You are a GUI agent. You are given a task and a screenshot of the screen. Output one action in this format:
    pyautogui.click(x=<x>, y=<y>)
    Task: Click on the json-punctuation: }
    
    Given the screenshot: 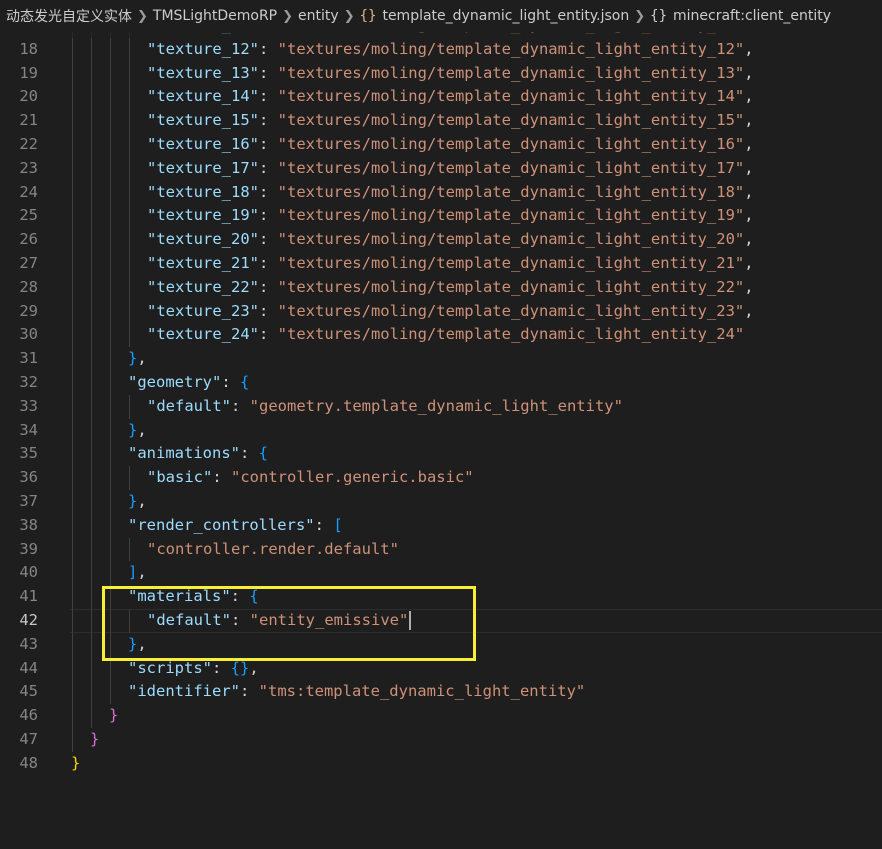 What is the action you would take?
    pyautogui.click(x=133, y=358)
    